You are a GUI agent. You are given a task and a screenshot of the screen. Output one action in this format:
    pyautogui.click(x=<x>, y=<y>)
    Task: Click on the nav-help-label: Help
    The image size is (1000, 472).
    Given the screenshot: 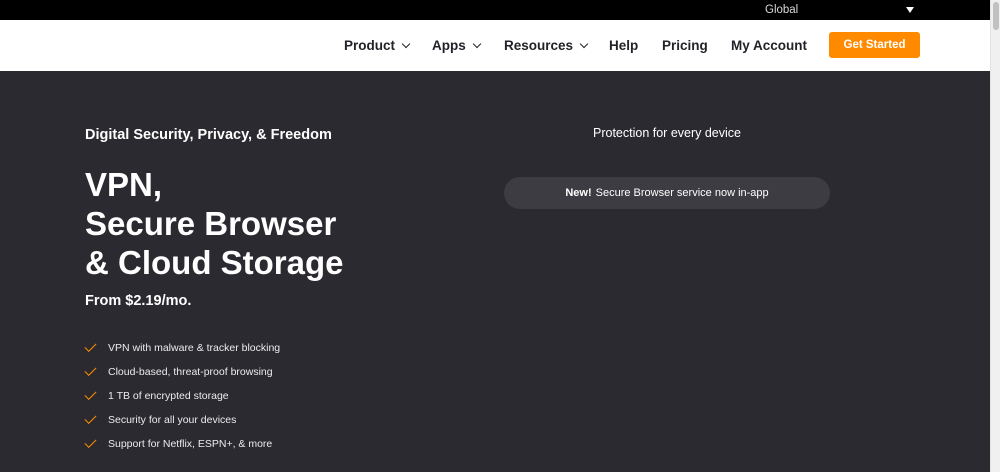 What is the action you would take?
    pyautogui.click(x=624, y=45)
    